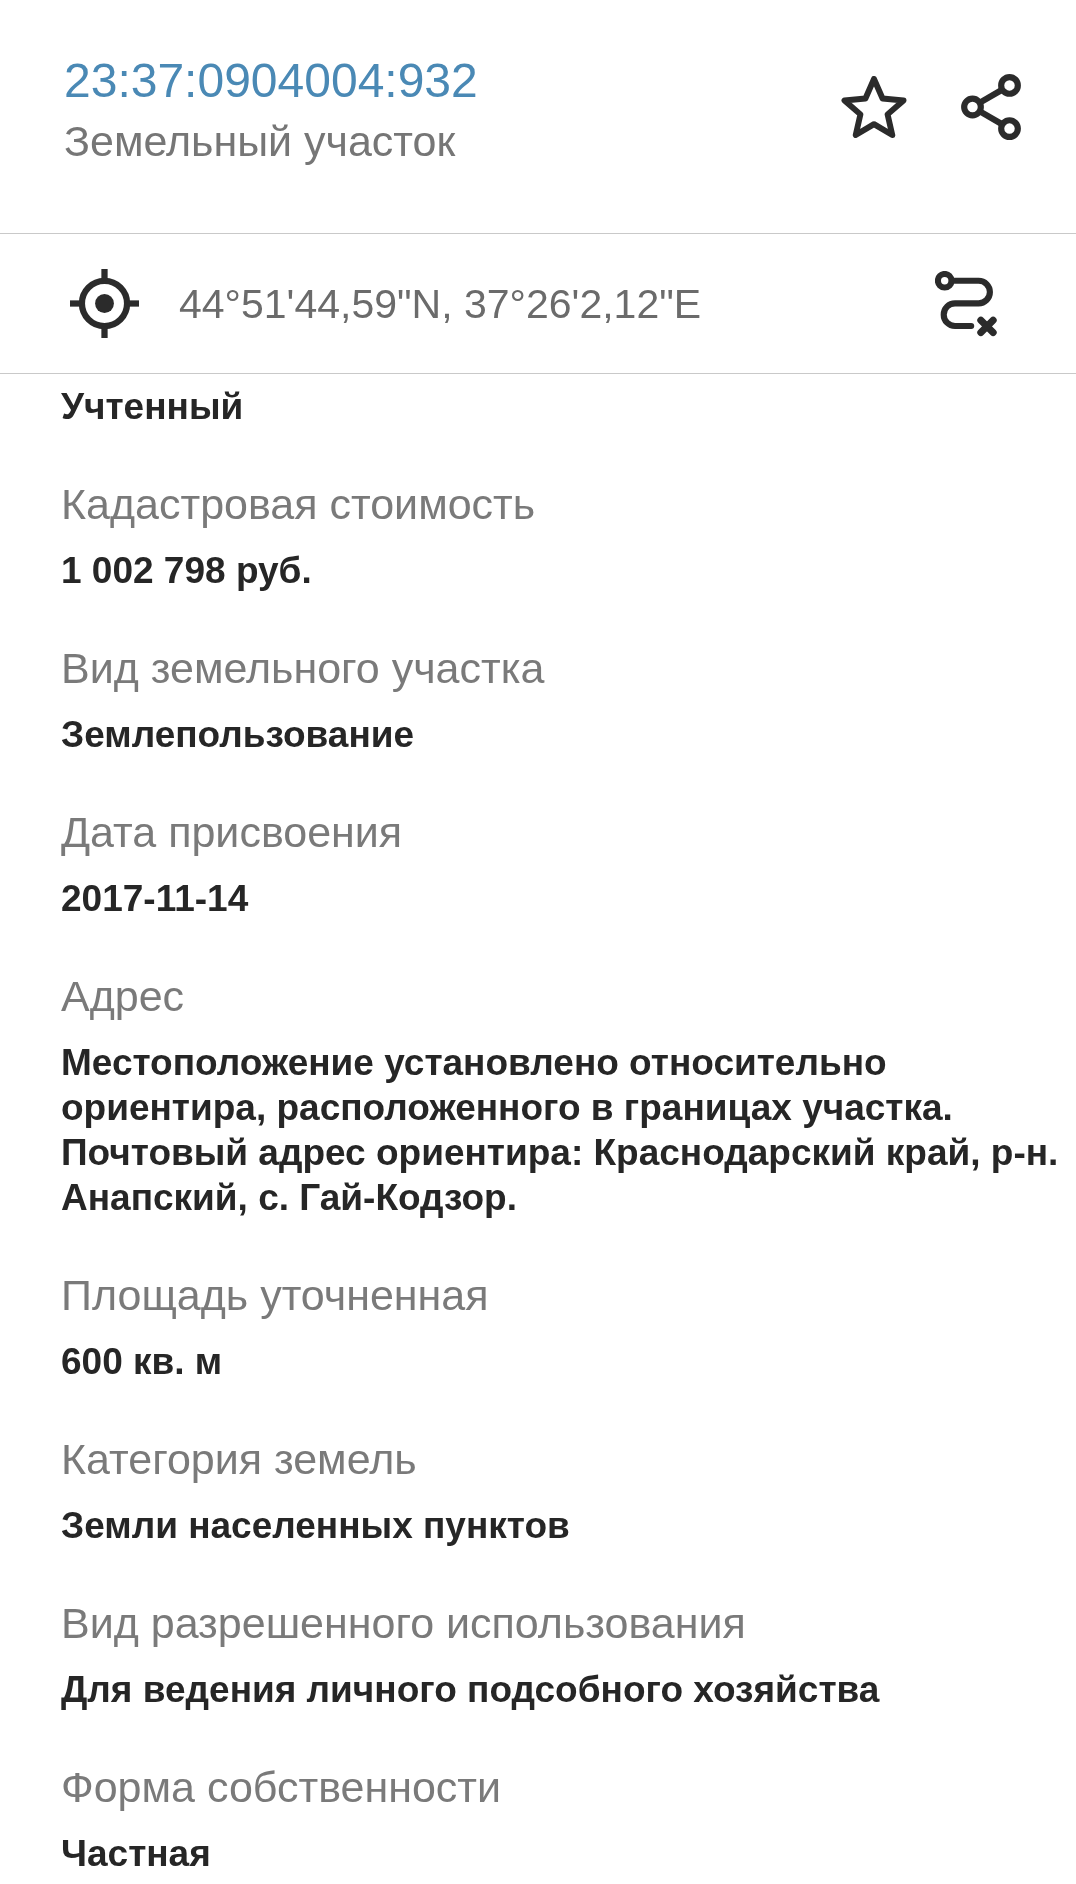 This screenshot has height=1884, width=1076. What do you see at coordinates (303, 668) in the screenshot?
I see `field-label: Вид земельного участка` at bounding box center [303, 668].